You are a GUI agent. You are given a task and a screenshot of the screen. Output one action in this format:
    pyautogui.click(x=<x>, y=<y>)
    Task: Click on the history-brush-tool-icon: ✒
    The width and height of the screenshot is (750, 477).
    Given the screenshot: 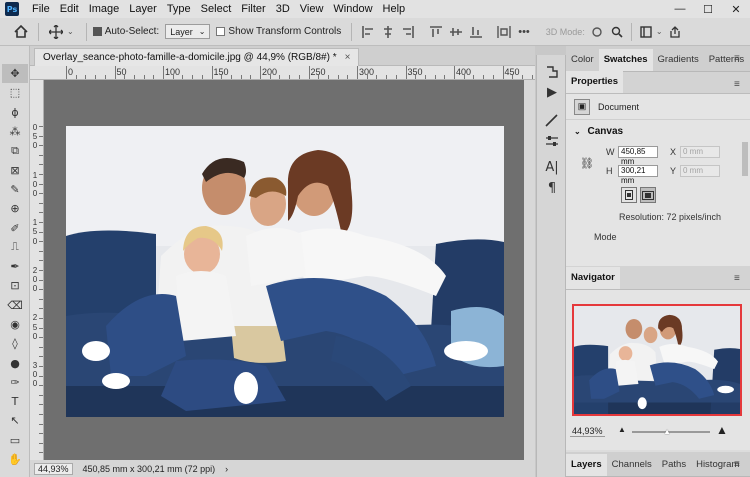 What is the action you would take?
    pyautogui.click(x=15, y=266)
    